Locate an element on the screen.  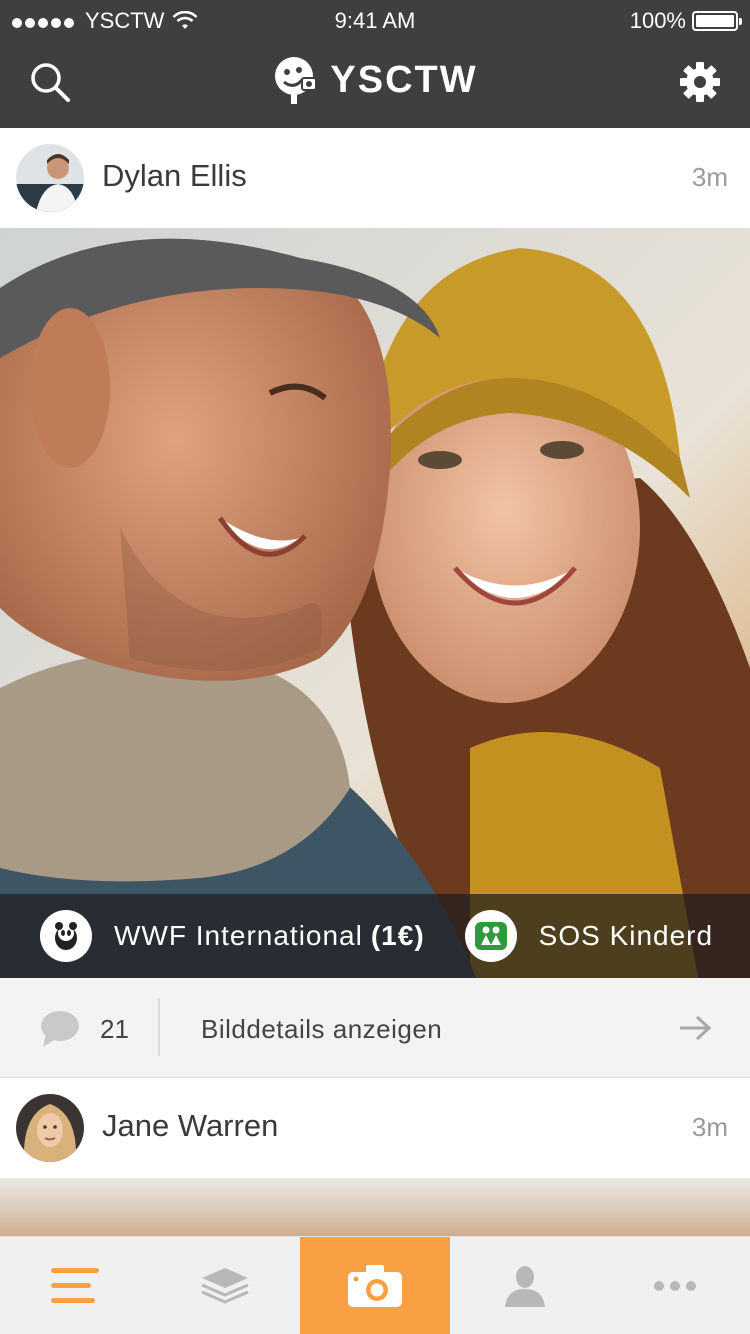
gear-icon is located at coordinates (700, 82).